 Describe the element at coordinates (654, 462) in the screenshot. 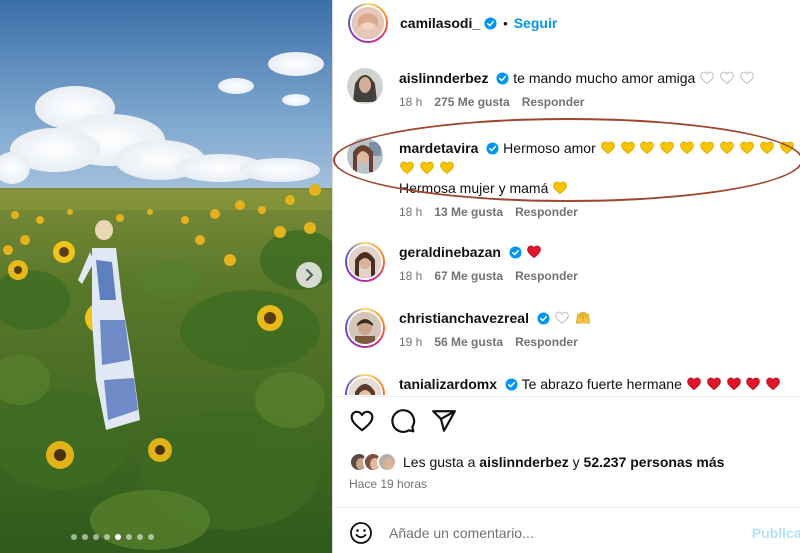

I see `likes-others: 52.237 personas más` at that location.